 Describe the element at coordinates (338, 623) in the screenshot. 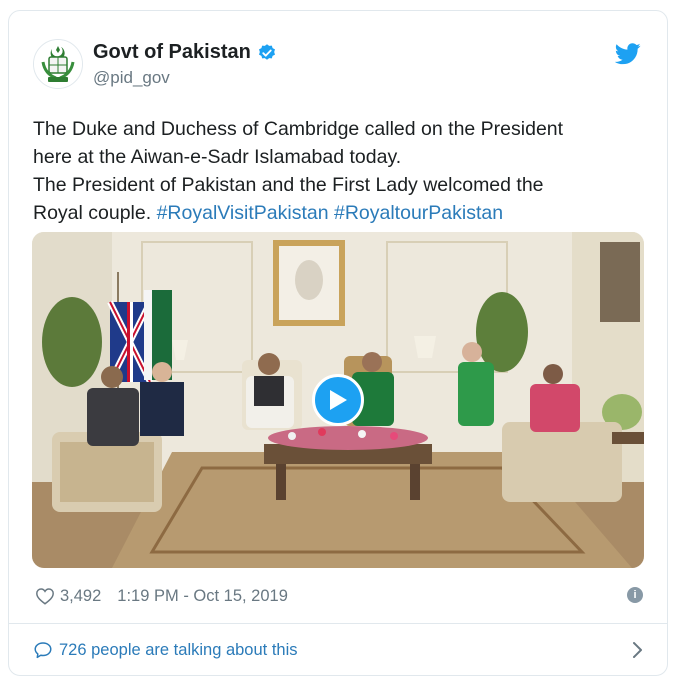

I see `divider` at that location.